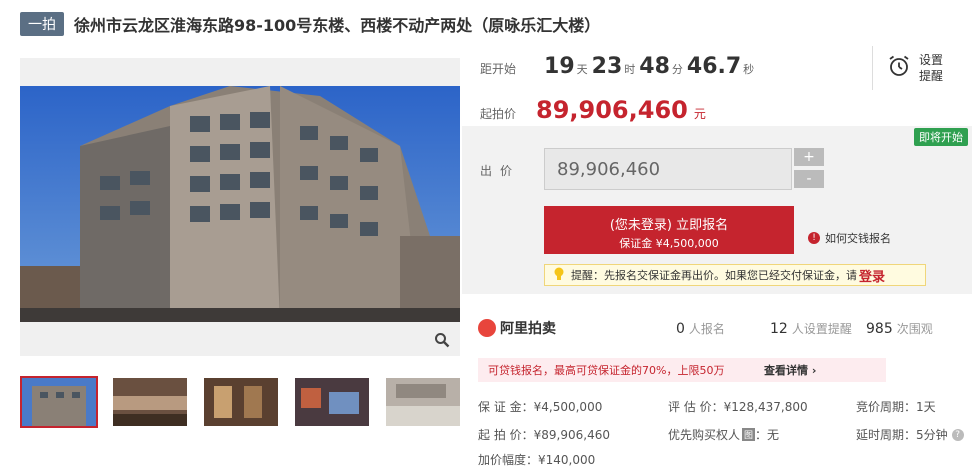  I want to click on countdown-hours-unit: 时, so click(630, 69).